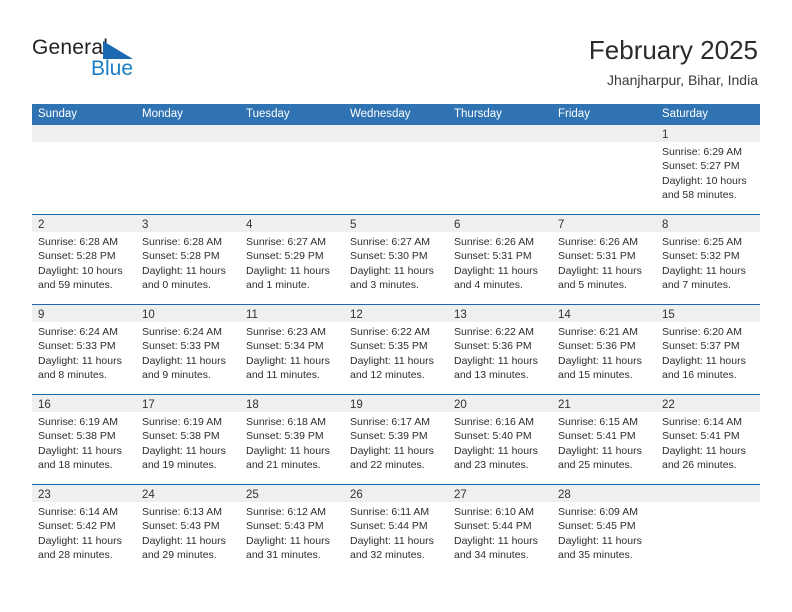  Describe the element at coordinates (188, 223) in the screenshot. I see `day-number-band: 3` at that location.